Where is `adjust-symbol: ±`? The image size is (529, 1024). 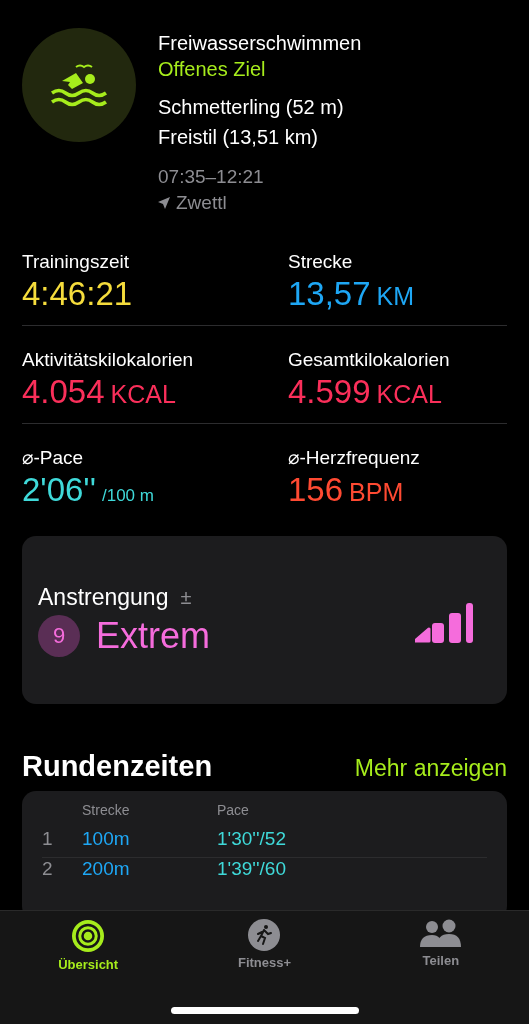 adjust-symbol: ± is located at coordinates (186, 597).